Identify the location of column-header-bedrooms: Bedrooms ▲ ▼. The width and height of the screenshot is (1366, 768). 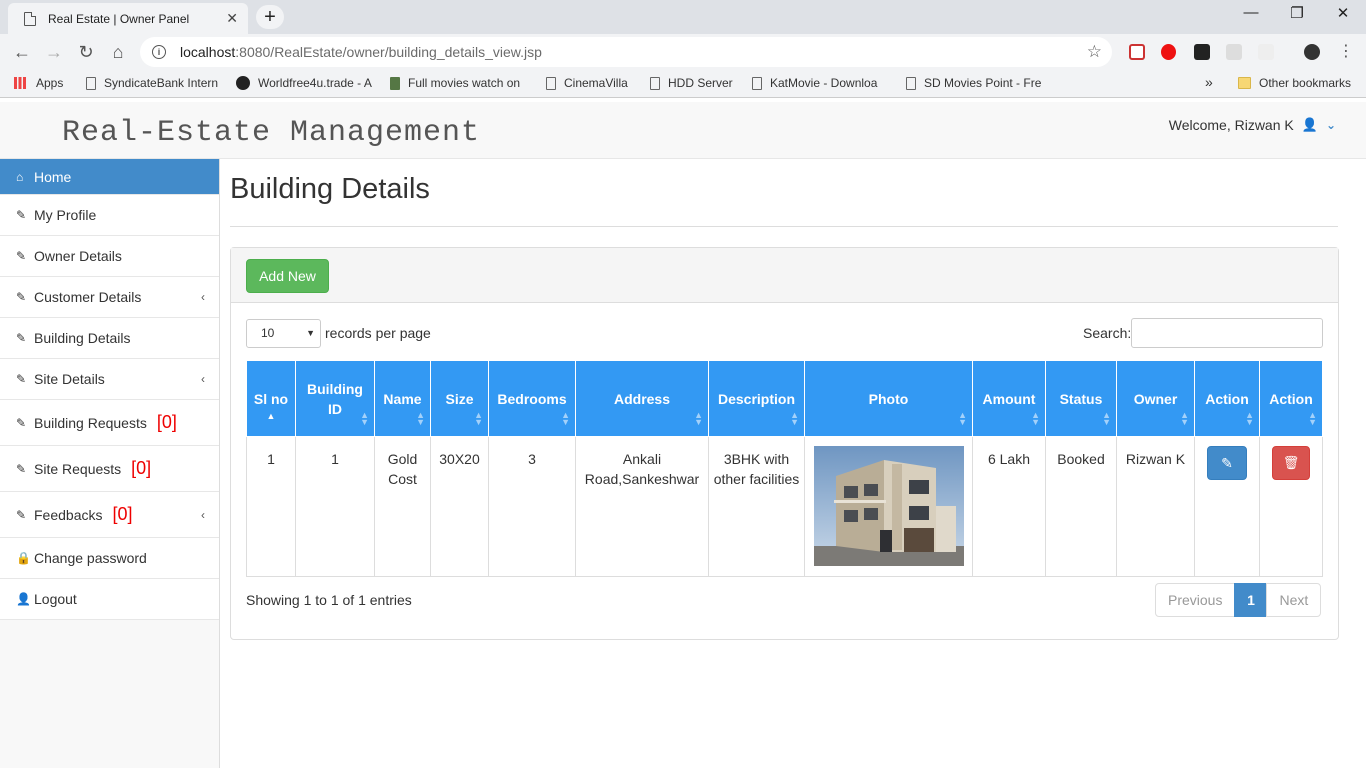
(532, 398).